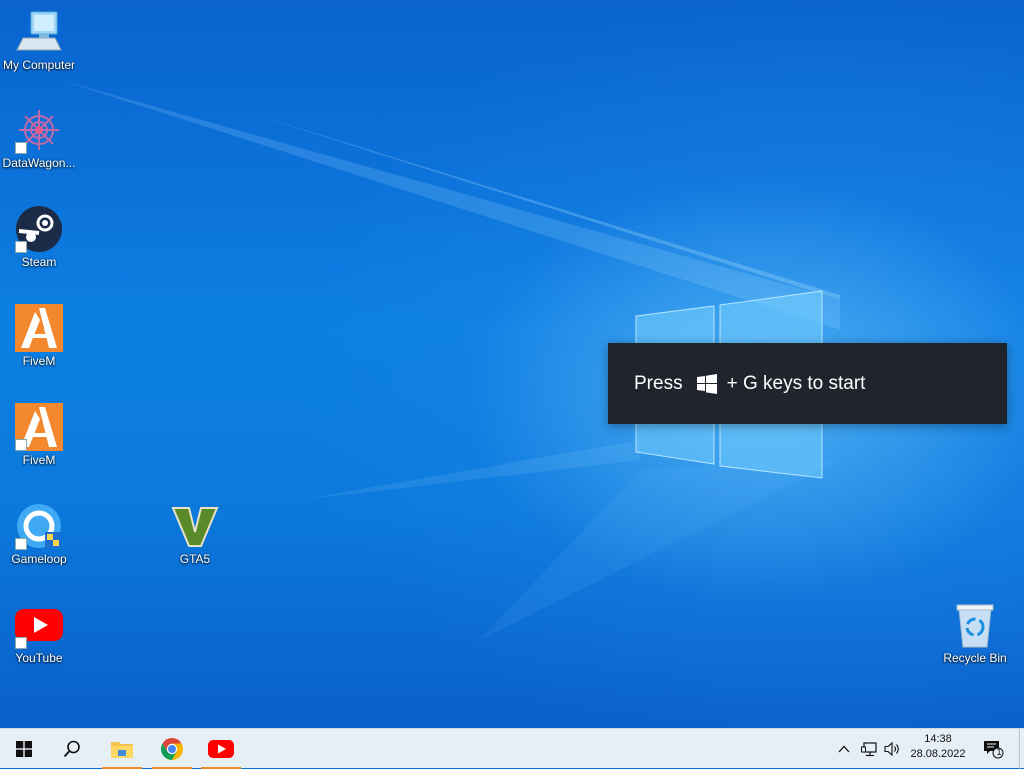  I want to click on taskbar-chrome, so click(172, 749).